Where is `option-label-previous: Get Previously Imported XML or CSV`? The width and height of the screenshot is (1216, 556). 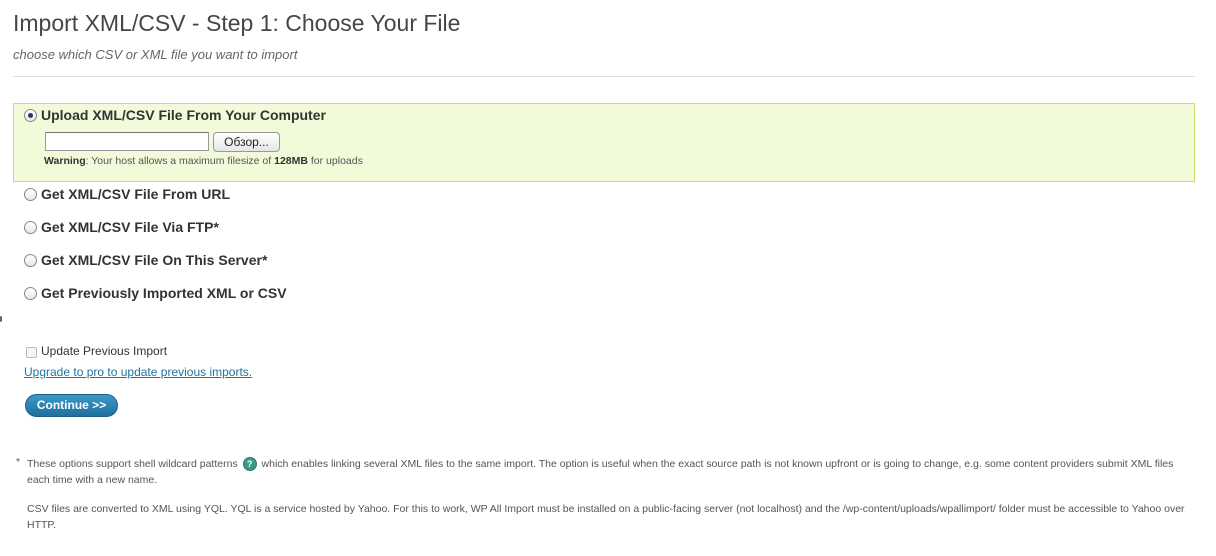
option-label-previous: Get Previously Imported XML or CSV is located at coordinates (164, 293).